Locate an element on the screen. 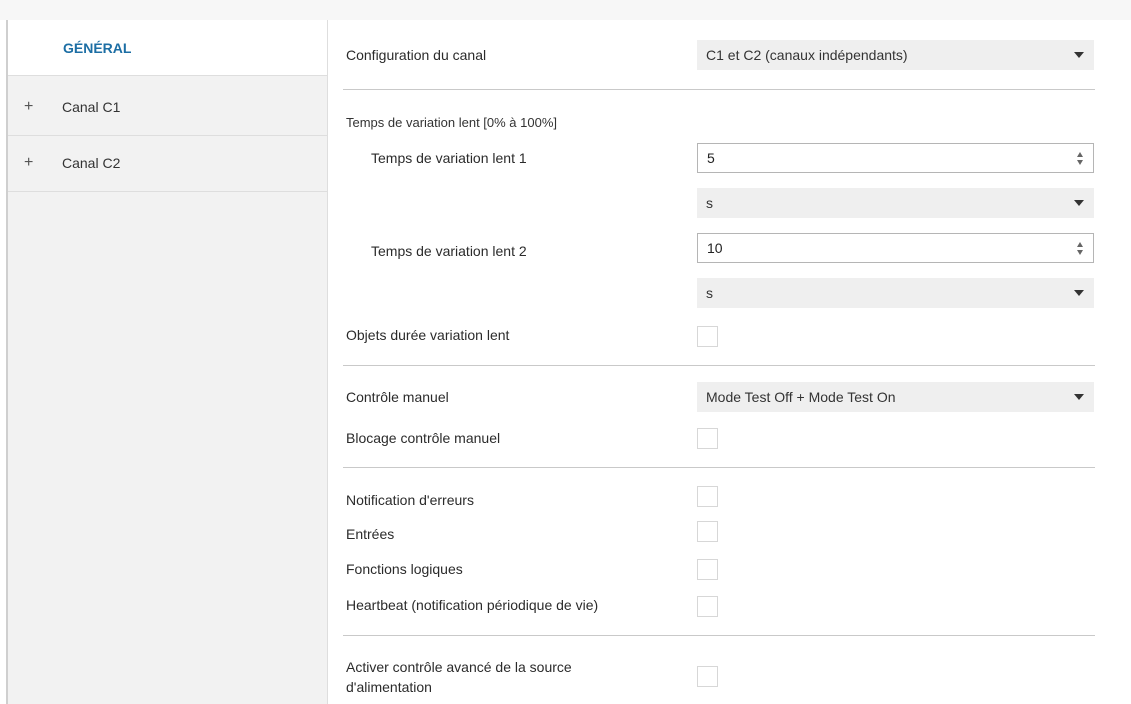 Image resolution: width=1131 pixels, height=704 pixels. slow-section-title: Temps de variation lent [0% à 100%] is located at coordinates (452, 122).